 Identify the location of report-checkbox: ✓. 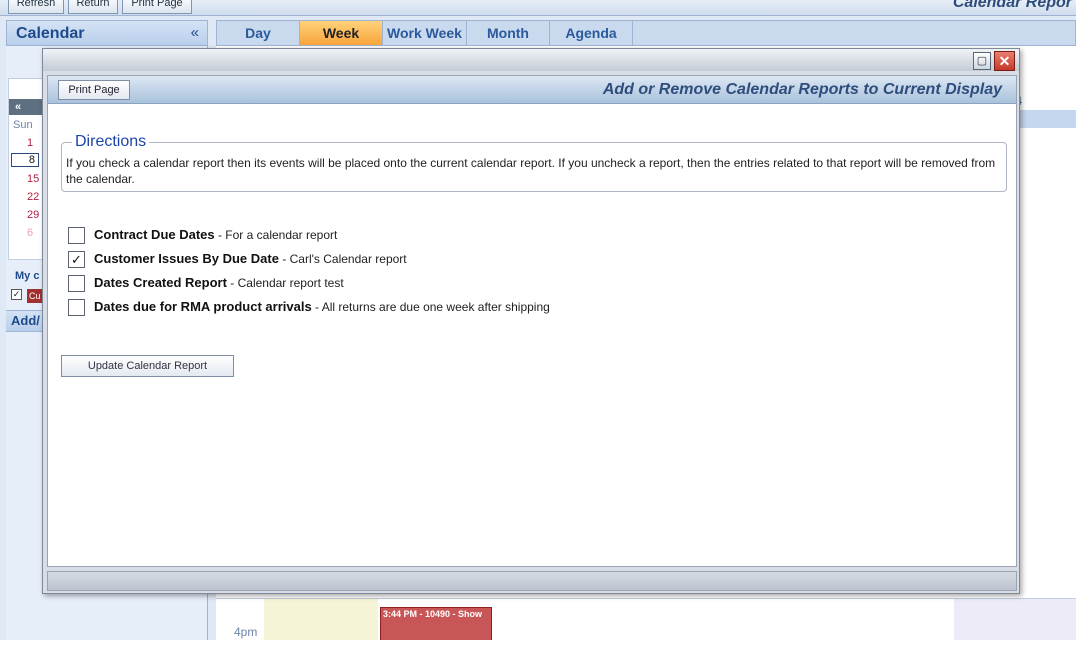
(76, 259).